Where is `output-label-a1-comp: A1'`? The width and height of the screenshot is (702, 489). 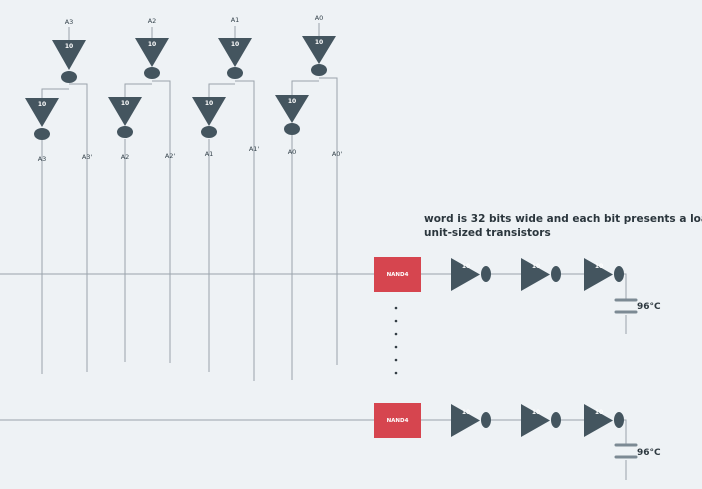
output-label-a1-comp: A1' is located at coordinates (254, 149).